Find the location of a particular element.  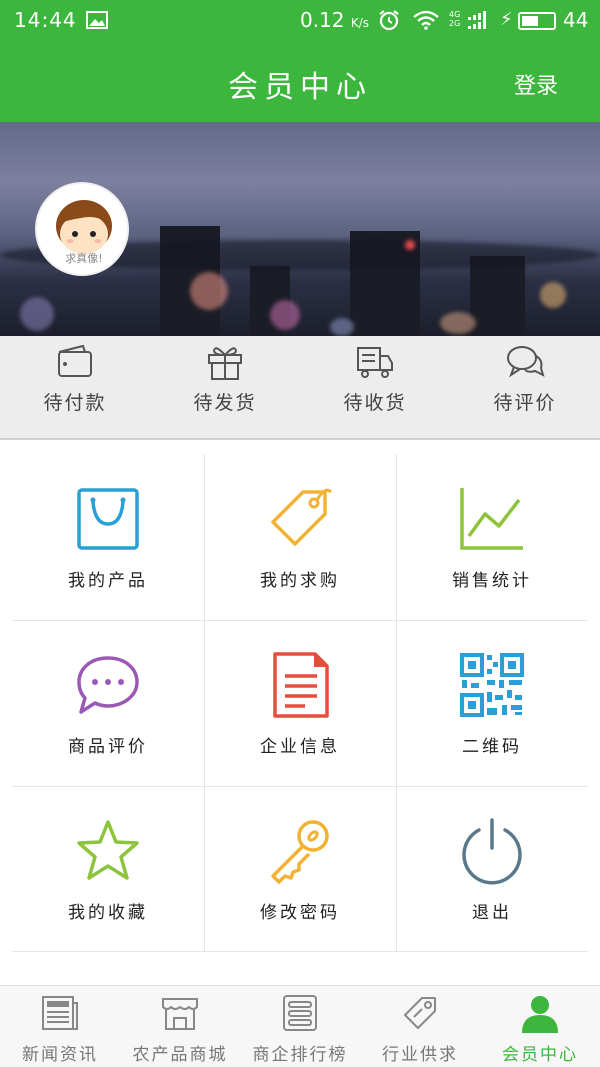

shopping-bag-icon is located at coordinates (108, 519).